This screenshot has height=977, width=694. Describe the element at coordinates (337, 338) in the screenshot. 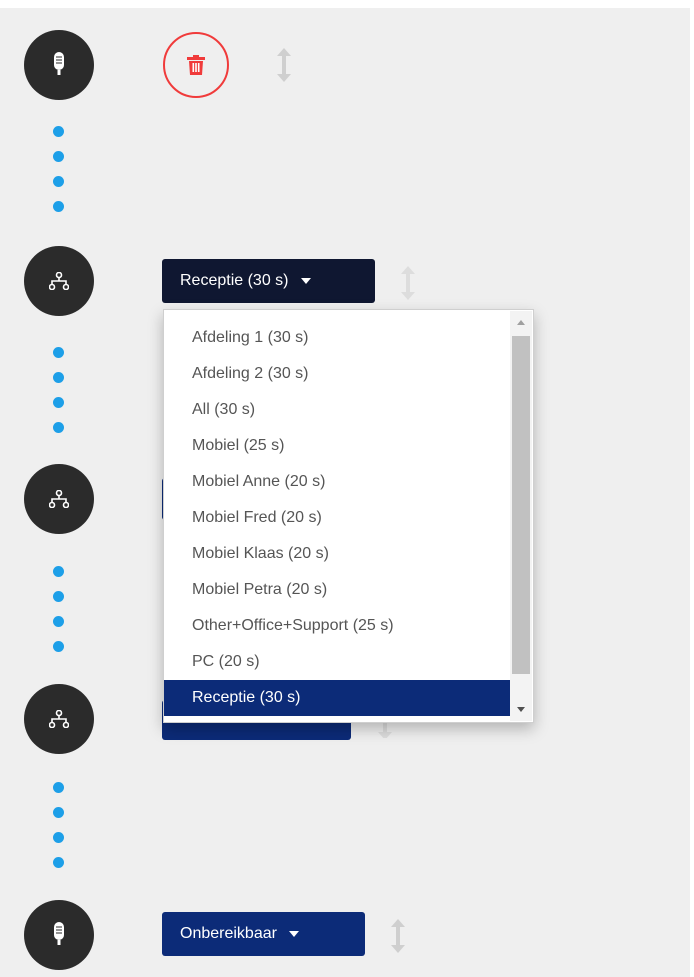

I see `dropdown-option: Afdeling 1 (30 s)` at that location.